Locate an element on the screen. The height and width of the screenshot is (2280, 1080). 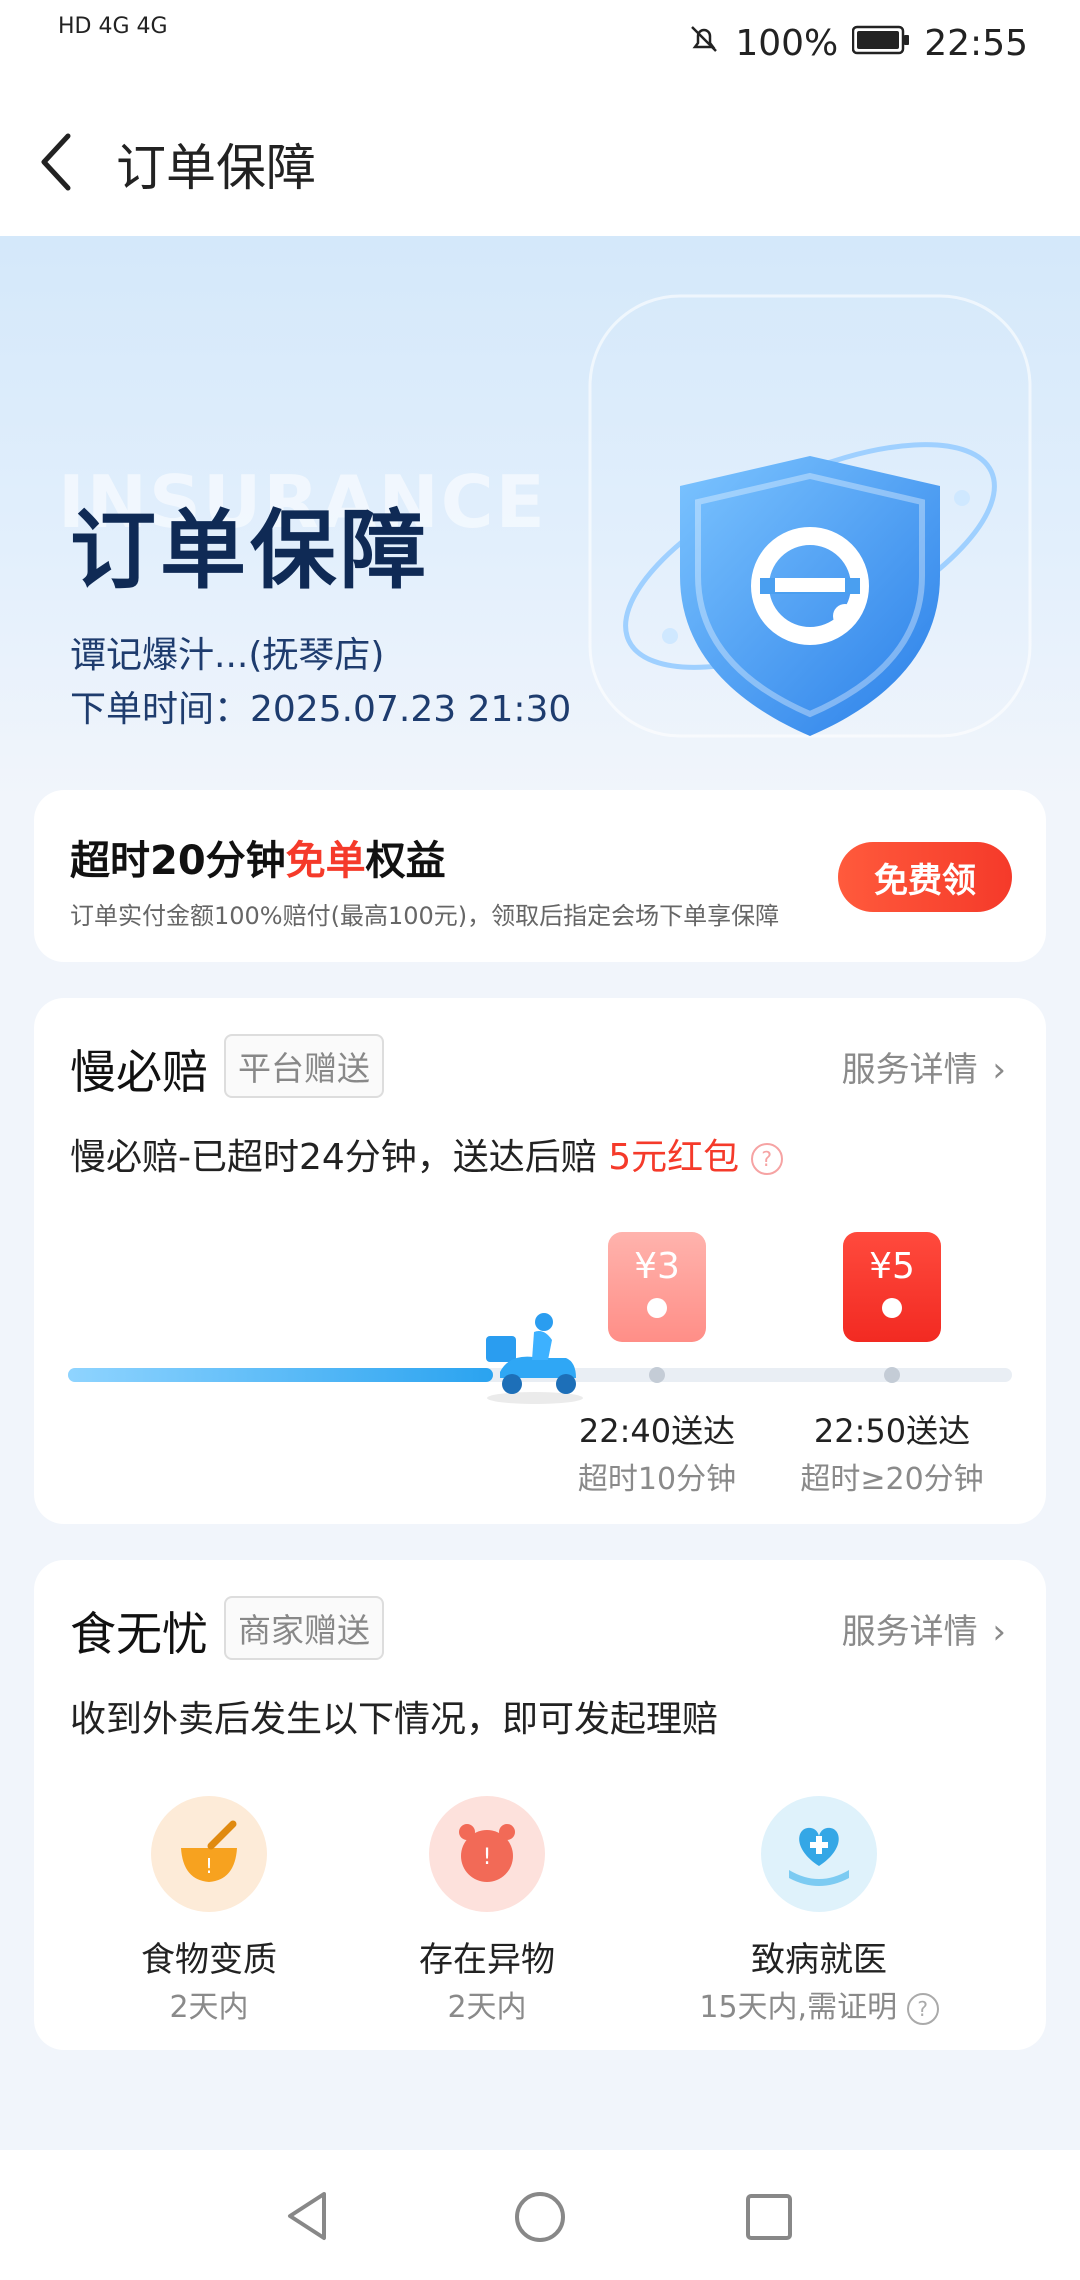
hero-title: 订单保障 is located at coordinates (250, 551).